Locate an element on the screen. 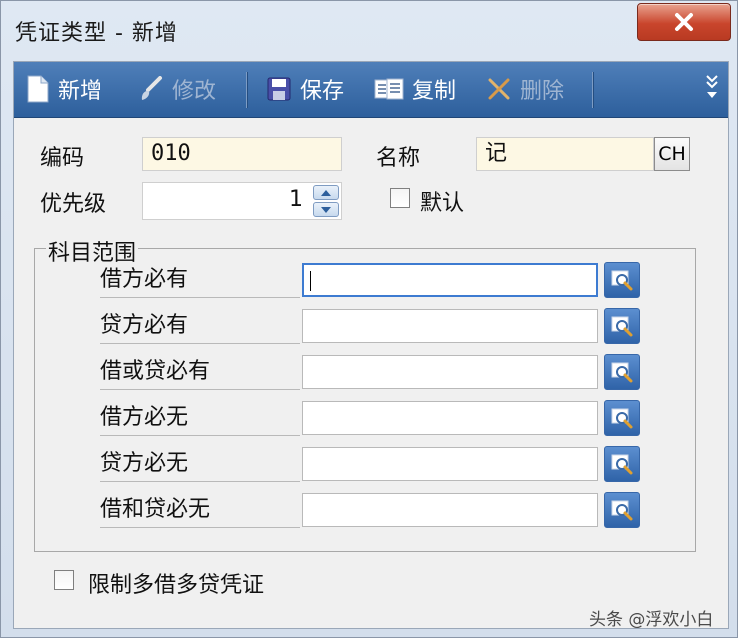 This screenshot has height=640, width=740. copy-label: 复制 is located at coordinates (434, 91).